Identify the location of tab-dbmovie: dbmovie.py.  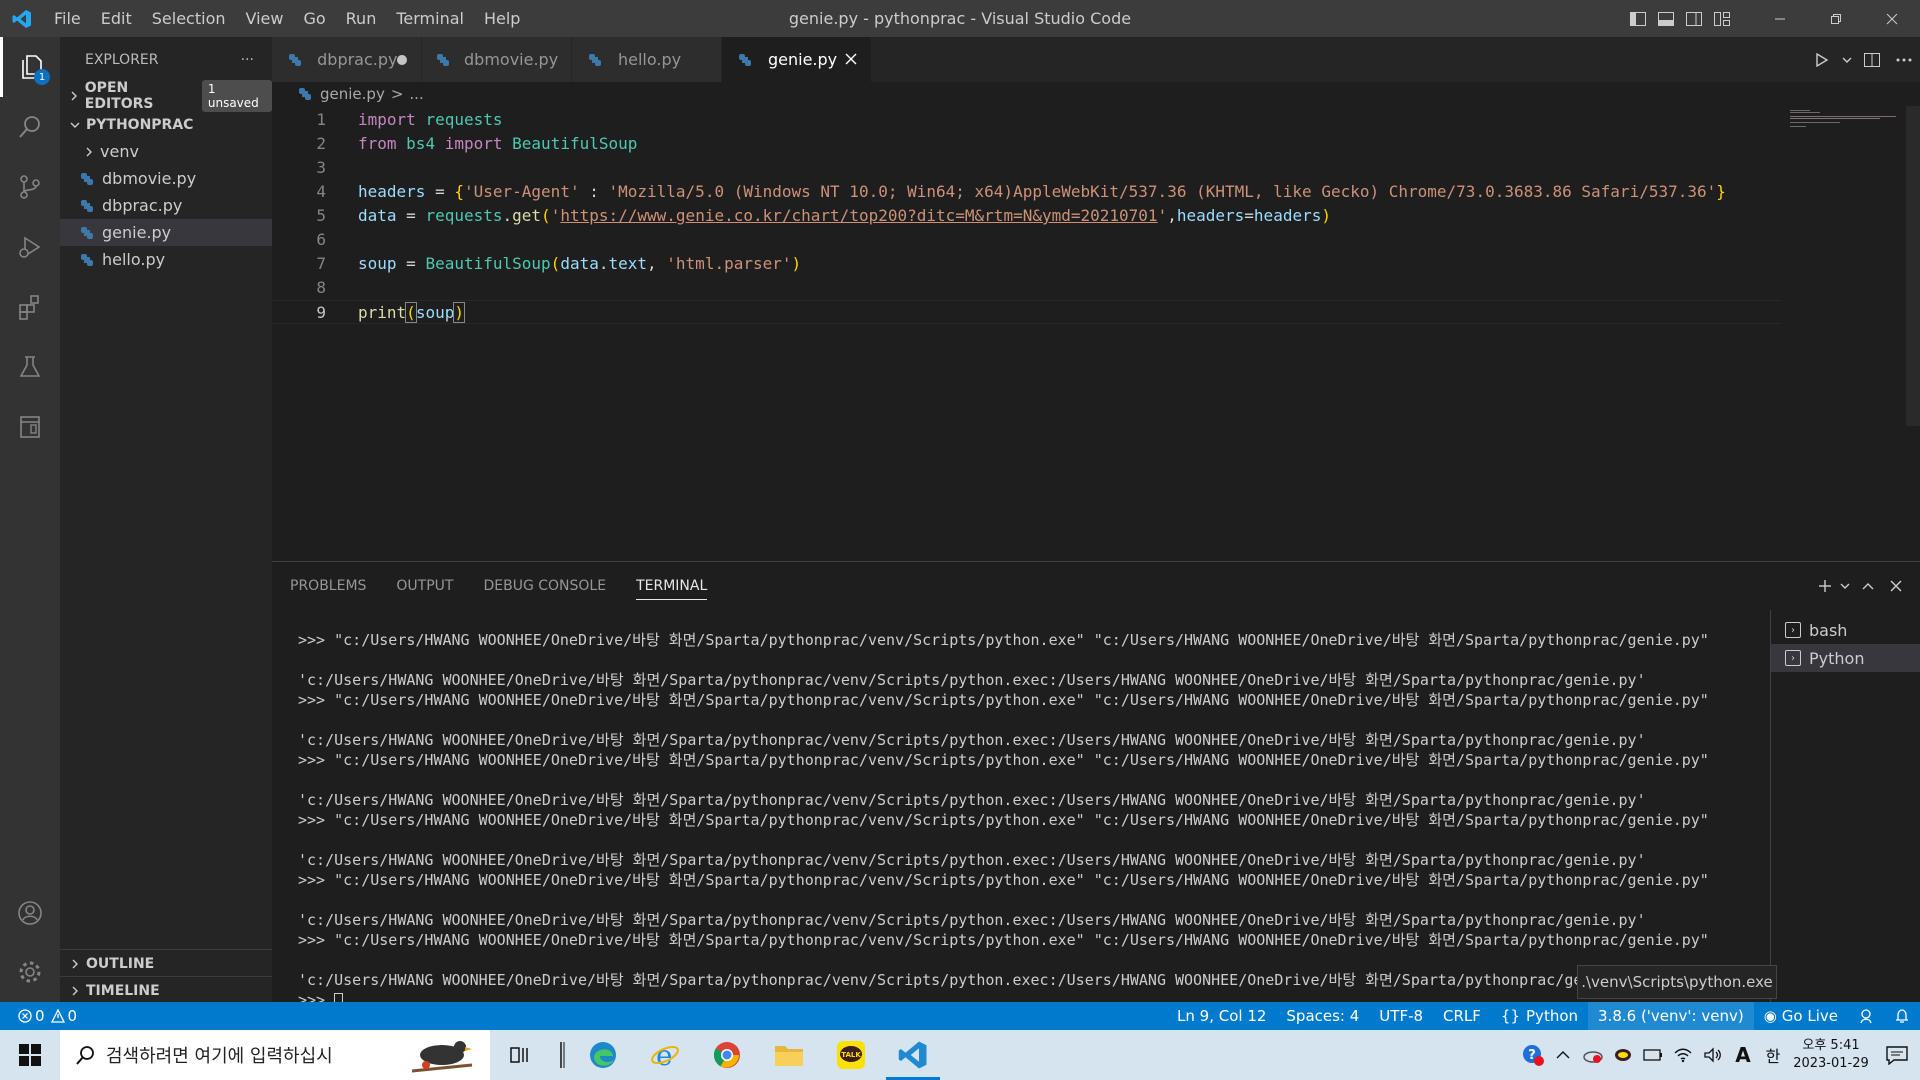
(497, 59).